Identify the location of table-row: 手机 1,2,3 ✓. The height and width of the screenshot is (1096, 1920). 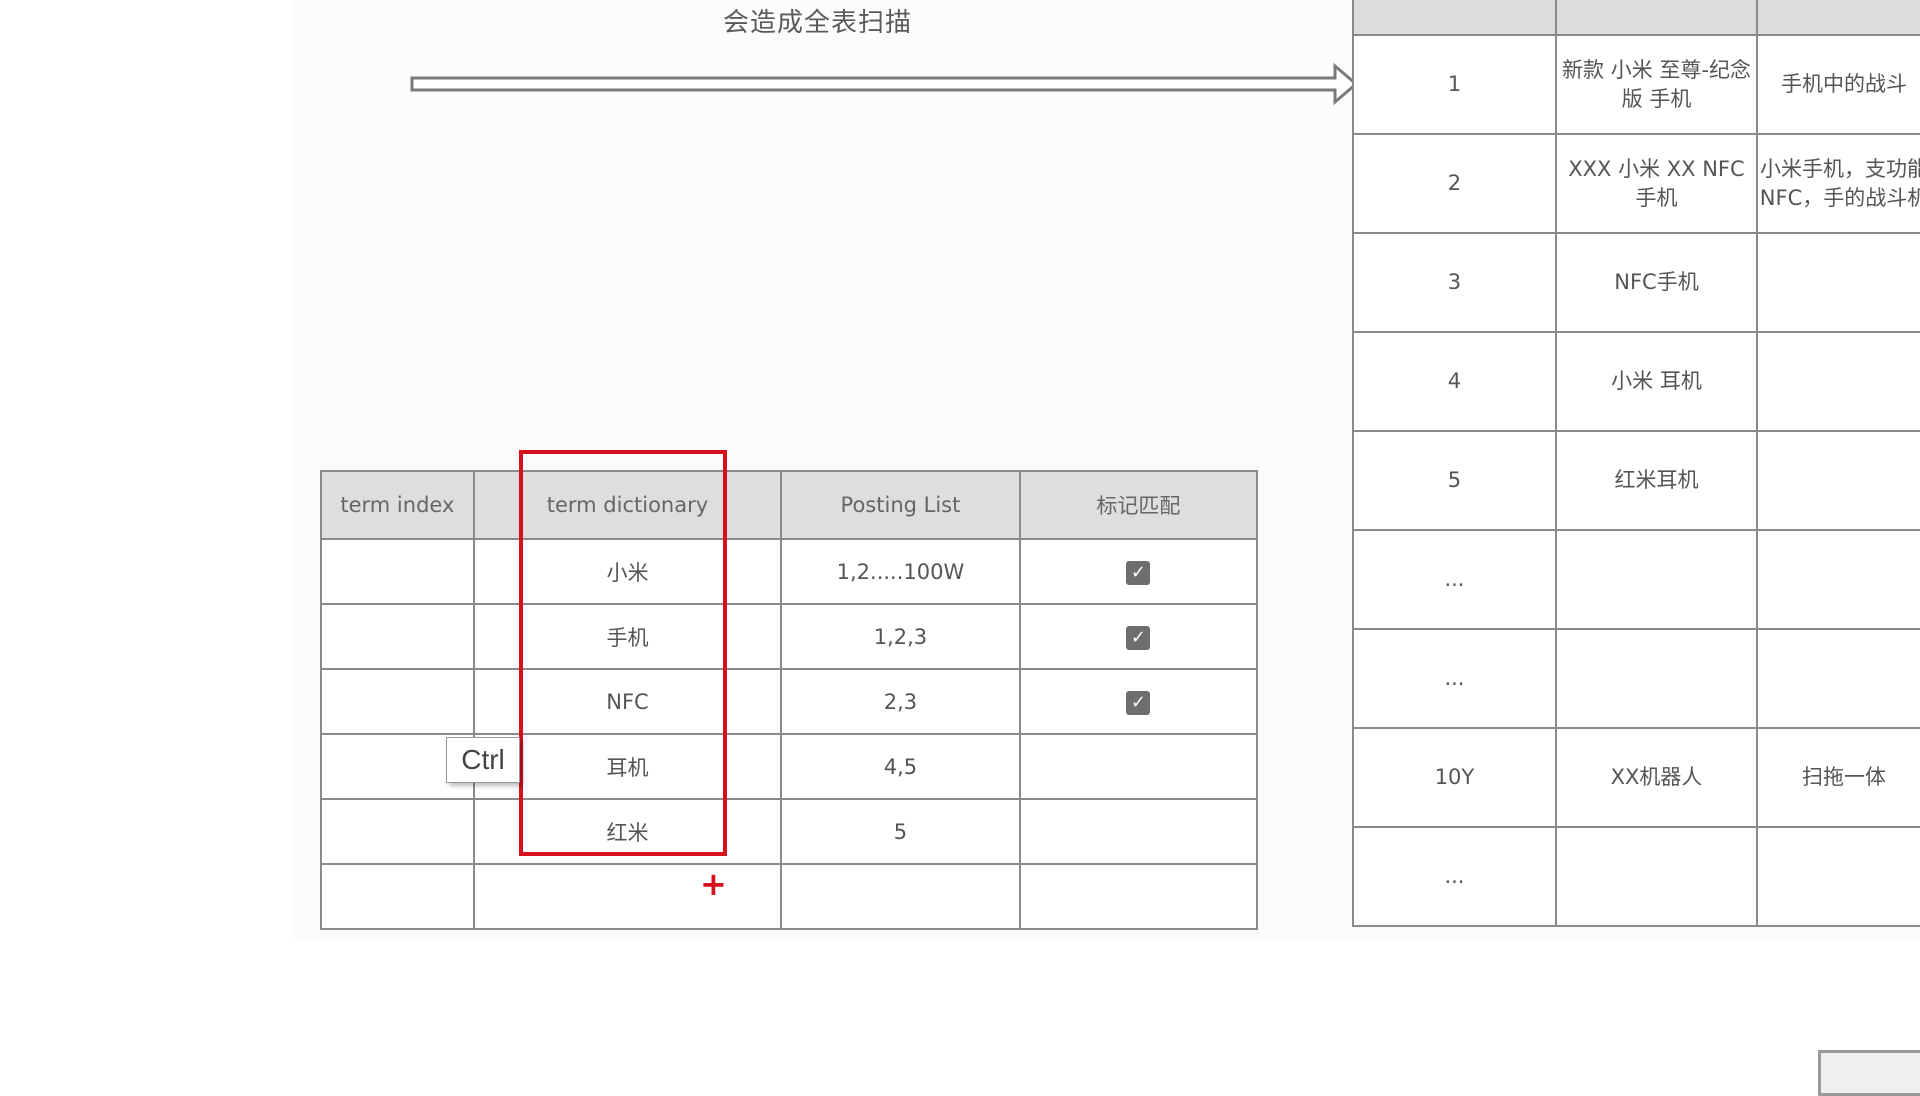
(789, 636).